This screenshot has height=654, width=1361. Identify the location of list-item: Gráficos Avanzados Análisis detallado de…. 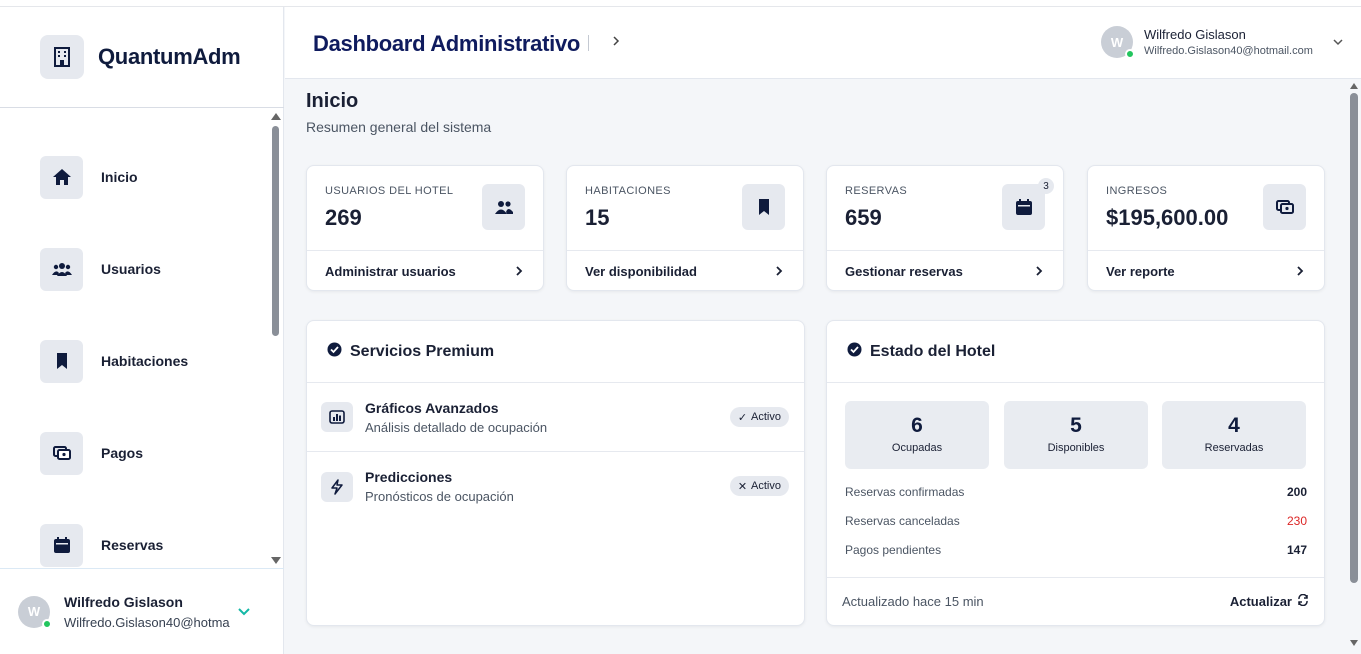
(555, 417).